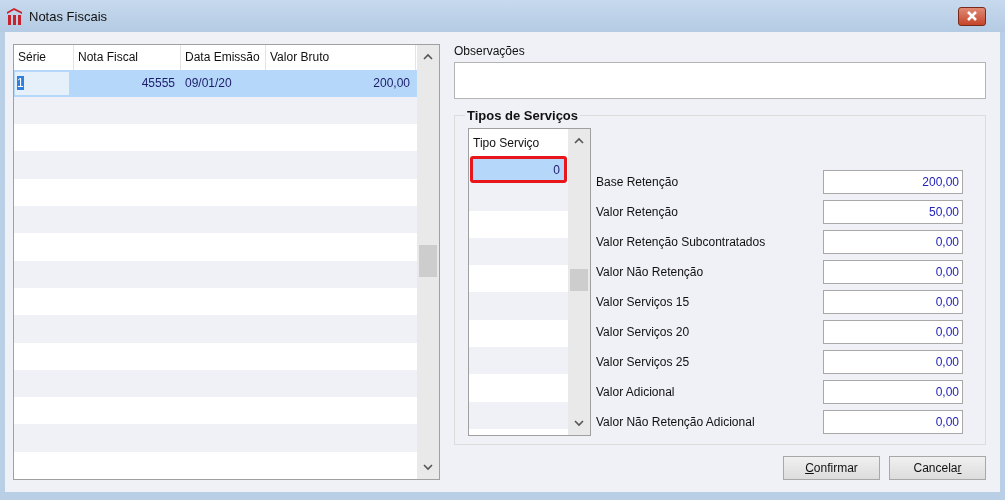 This screenshot has height=500, width=1005. I want to click on table-cell-text: 200,00, so click(391, 84).